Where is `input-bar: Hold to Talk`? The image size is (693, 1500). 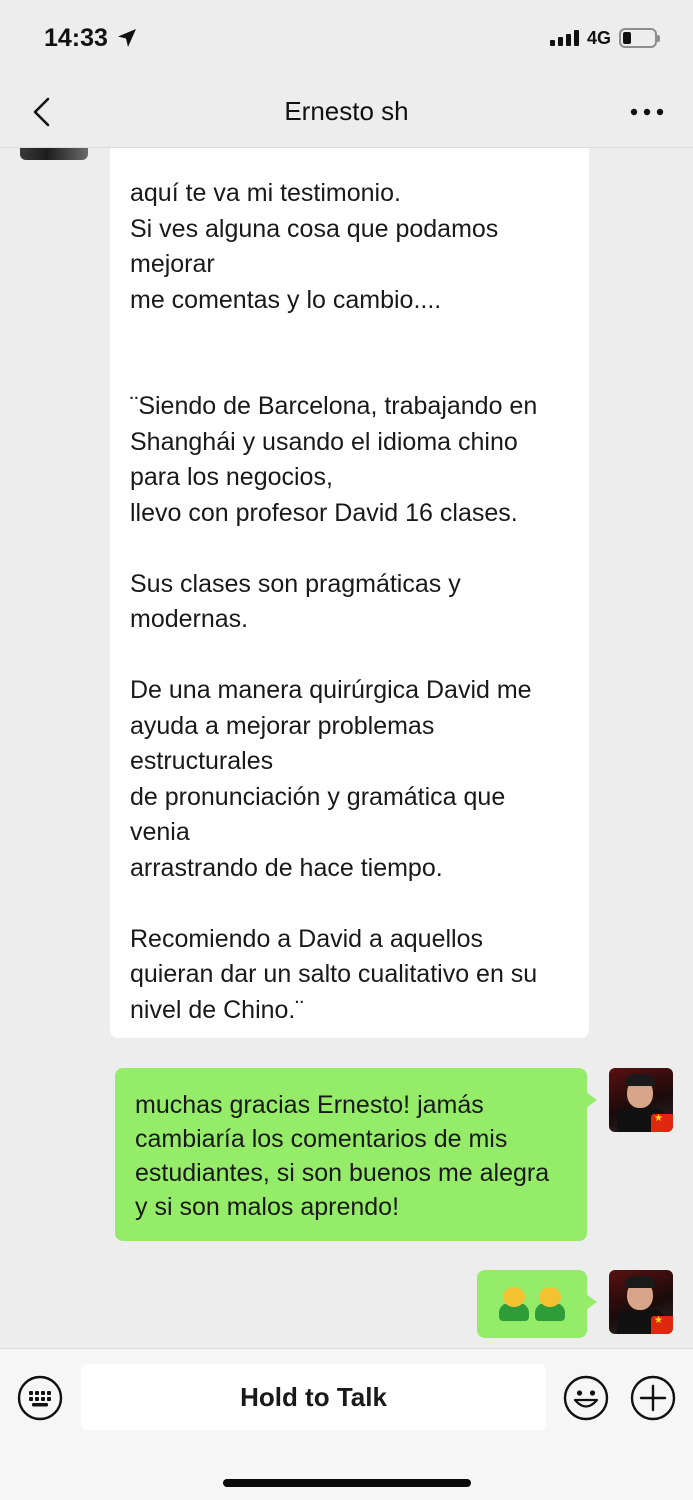
input-bar: Hold to Talk is located at coordinates (346, 1424).